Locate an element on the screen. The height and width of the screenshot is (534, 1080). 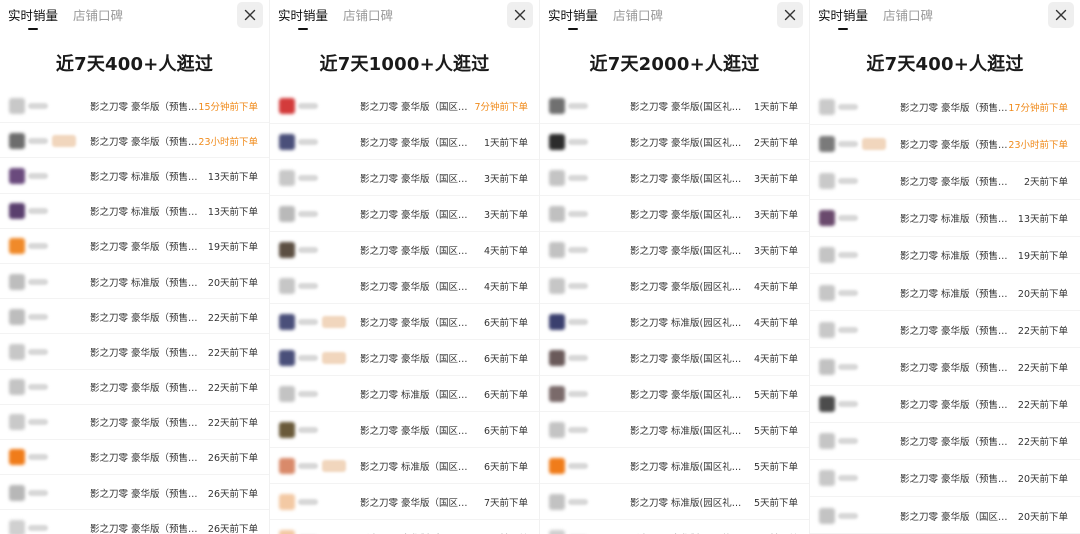
order-row: 影之刀零 豪华版（预售… 15分钟前下单 is located at coordinates (134, 106).